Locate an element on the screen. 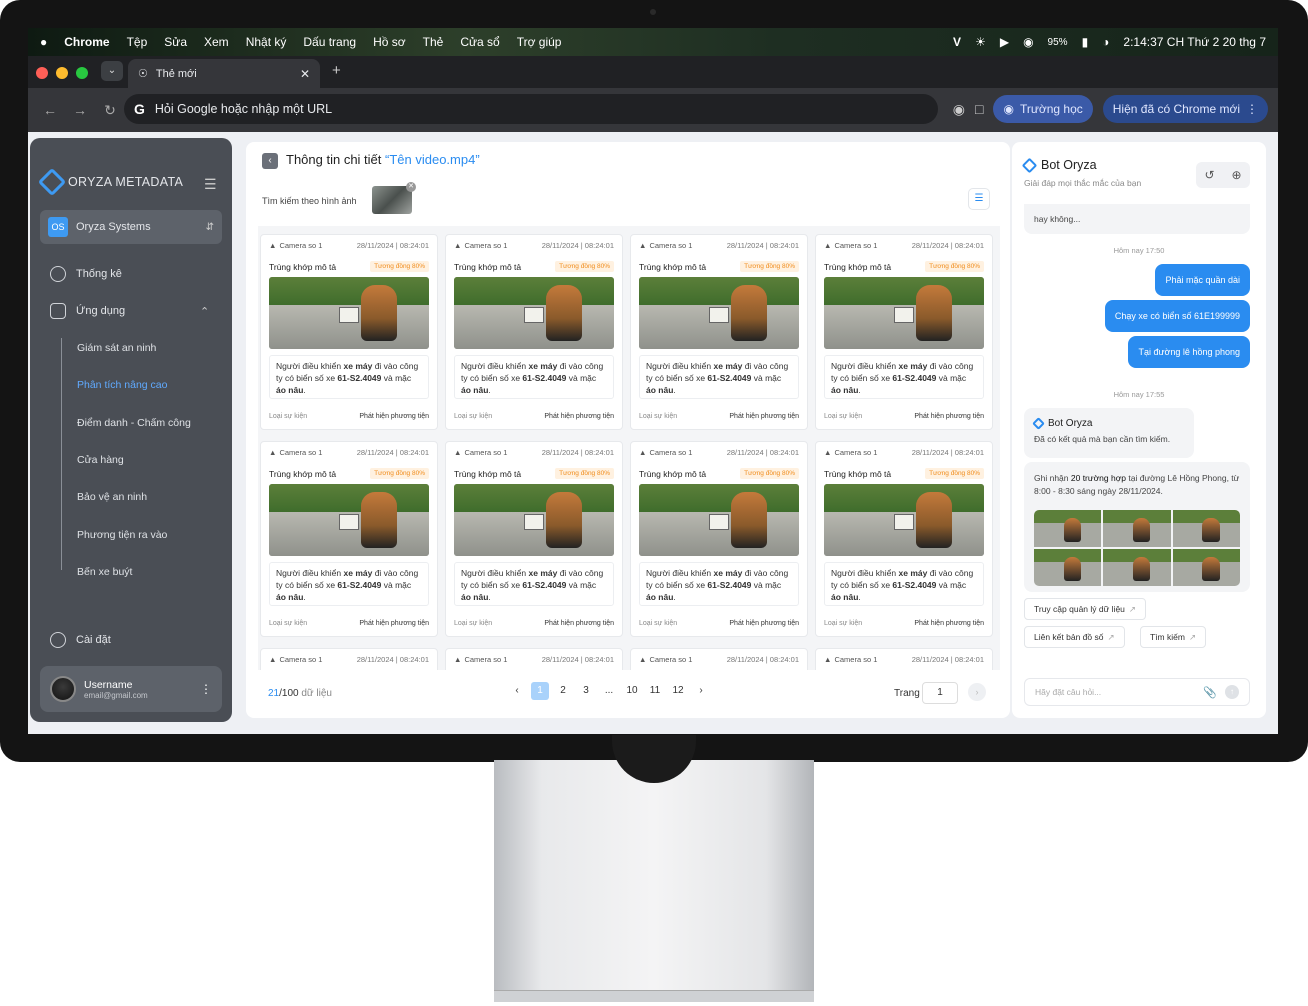 This screenshot has width=1308, height=1006. maximize-window-button is located at coordinates (82, 73).